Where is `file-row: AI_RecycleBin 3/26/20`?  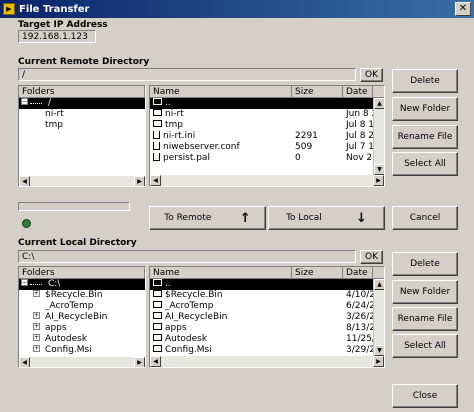
file-row: AI_RecycleBin 3/26/20 is located at coordinates (261, 317).